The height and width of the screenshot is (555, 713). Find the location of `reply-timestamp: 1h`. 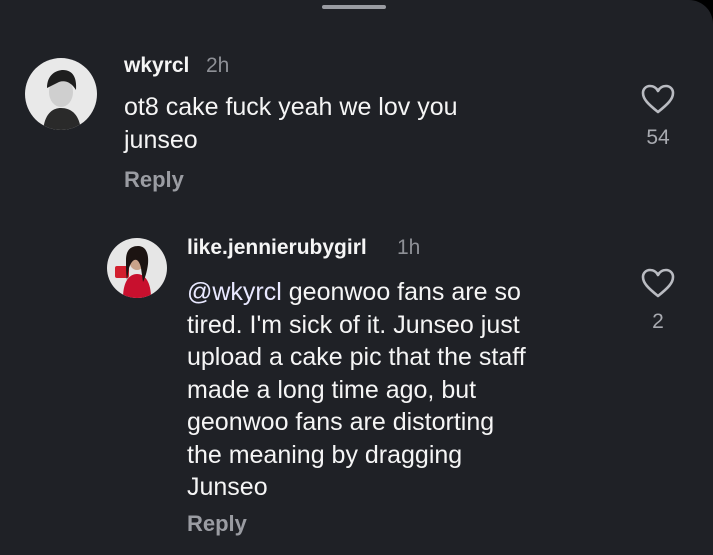

reply-timestamp: 1h is located at coordinates (409, 247).